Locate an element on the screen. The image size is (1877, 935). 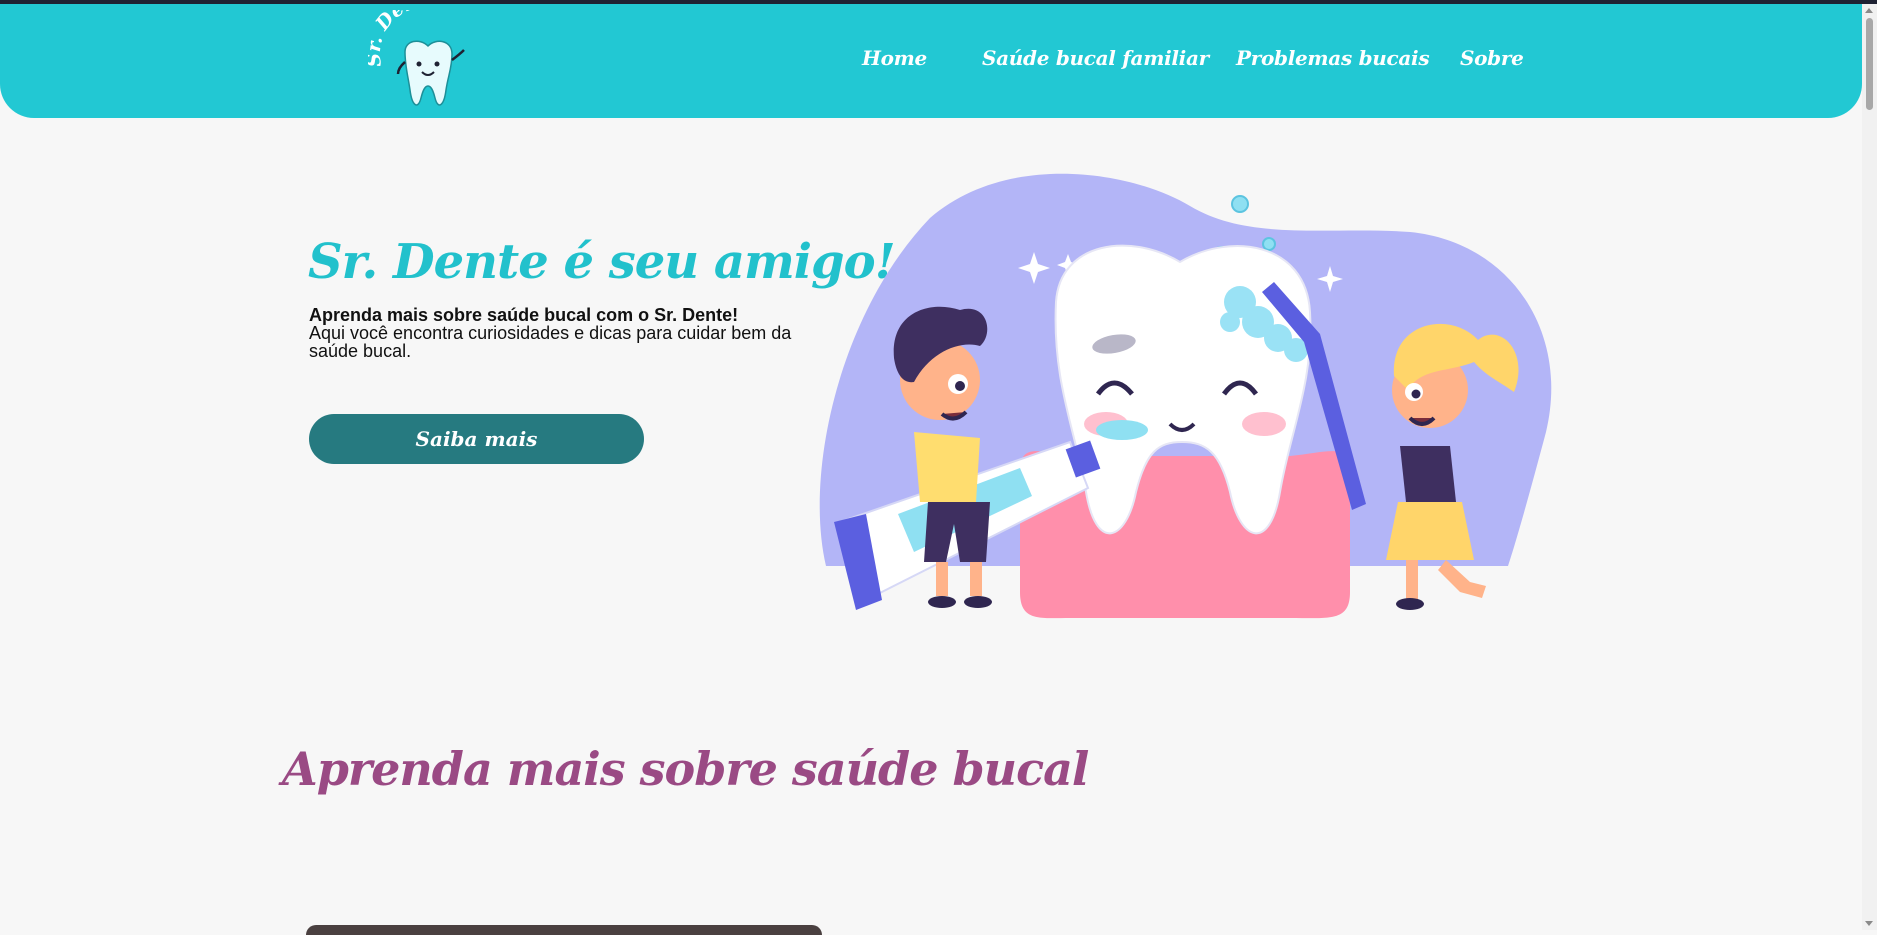
article-card-image is located at coordinates (564, 930).